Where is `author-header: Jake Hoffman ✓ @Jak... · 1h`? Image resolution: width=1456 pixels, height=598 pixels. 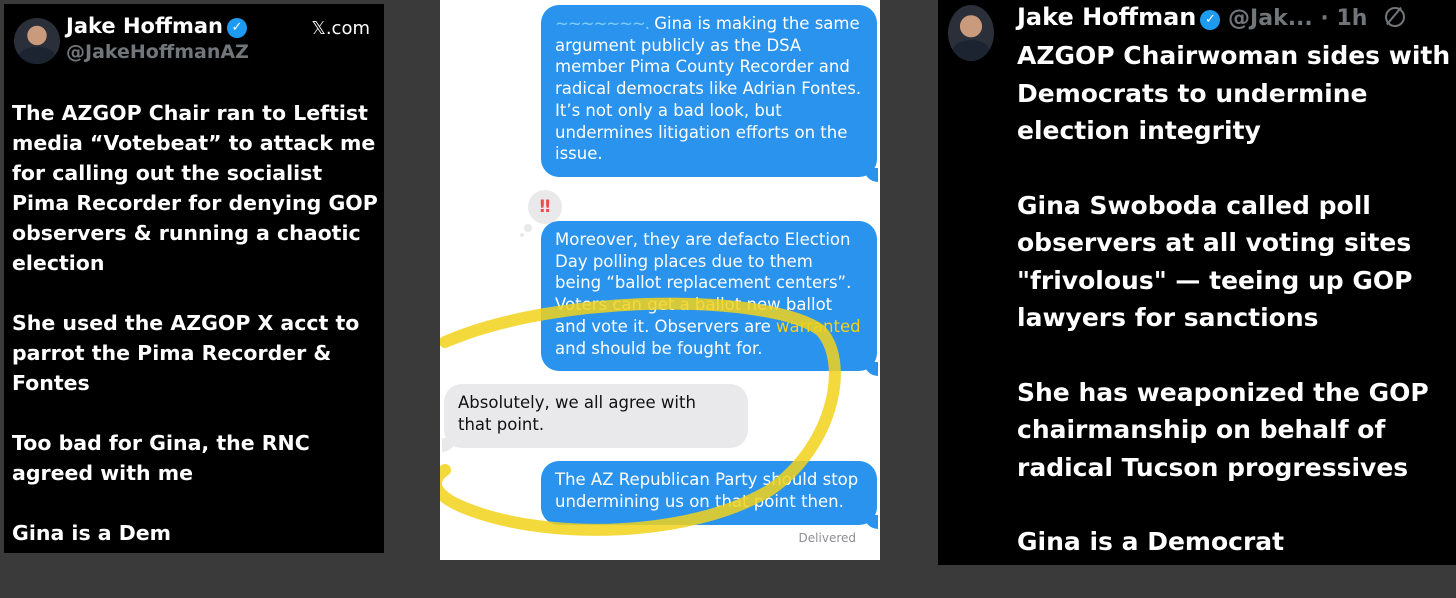 author-header: Jake Hoffman ✓ @Jak... · 1h is located at coordinates (1211, 17).